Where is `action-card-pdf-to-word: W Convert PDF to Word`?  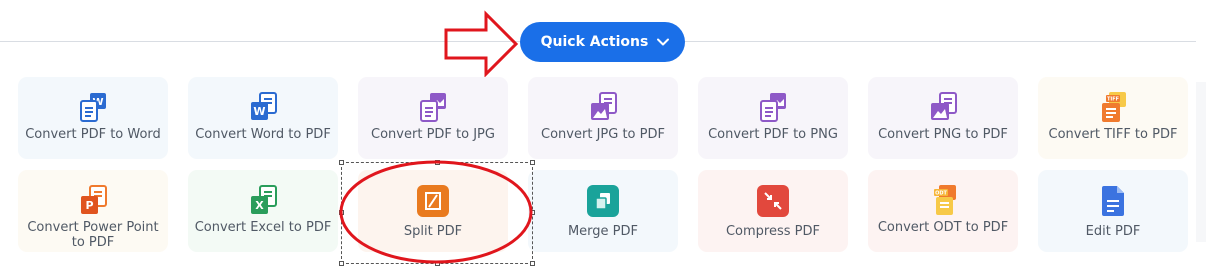 action-card-pdf-to-word: W Convert PDF to Word is located at coordinates (93, 118).